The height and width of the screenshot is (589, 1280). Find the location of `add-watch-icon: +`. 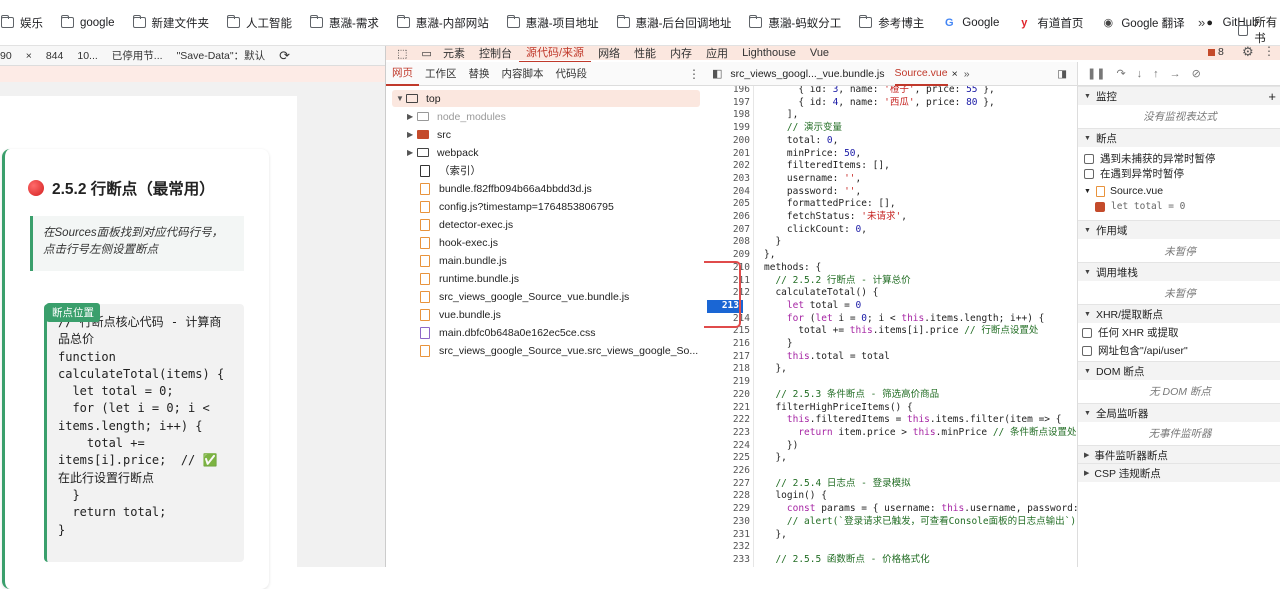

add-watch-icon: + is located at coordinates (1272, 96).